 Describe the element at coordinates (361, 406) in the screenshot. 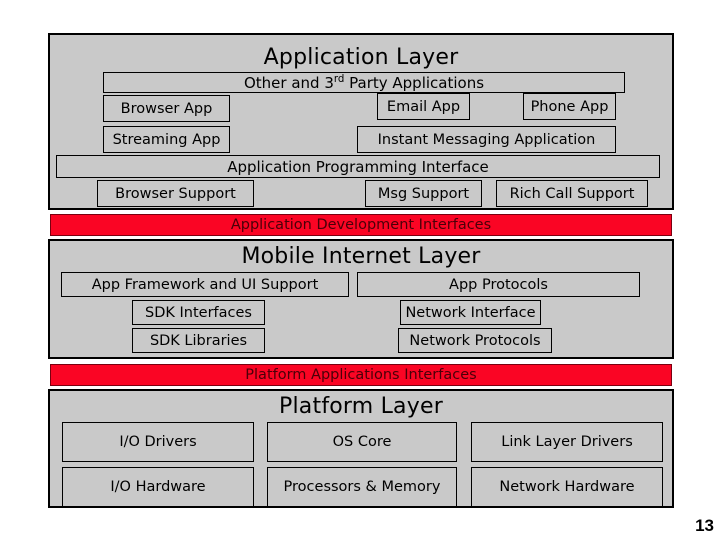

I see `platform-layer-title: Platform Layer` at that location.